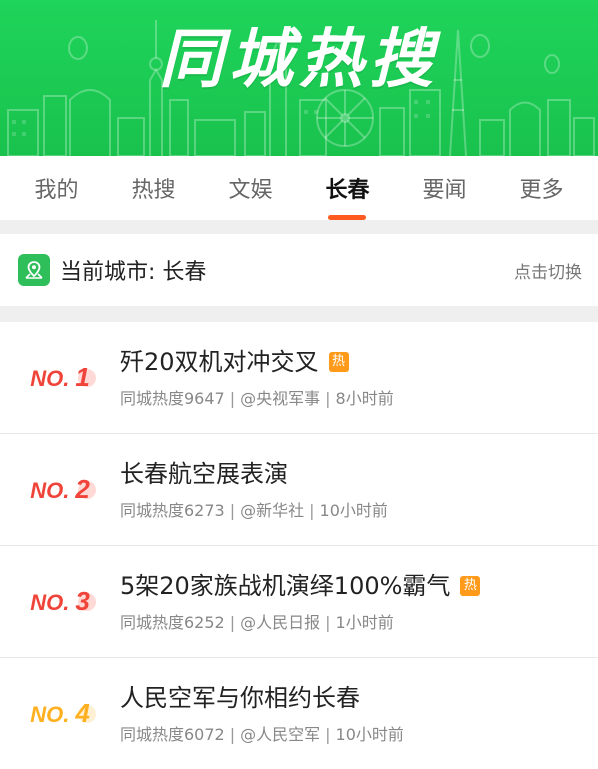 The image size is (598, 769). I want to click on rank-number: NO. 1, so click(60, 377).